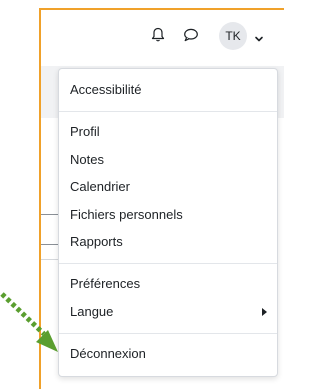 The width and height of the screenshot is (320, 389). What do you see at coordinates (158, 35) in the screenshot?
I see `bell-icon` at bounding box center [158, 35].